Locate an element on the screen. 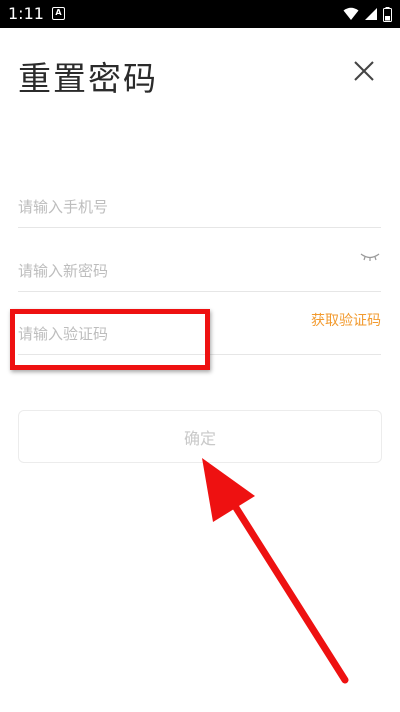  system-icons is located at coordinates (367, 14).